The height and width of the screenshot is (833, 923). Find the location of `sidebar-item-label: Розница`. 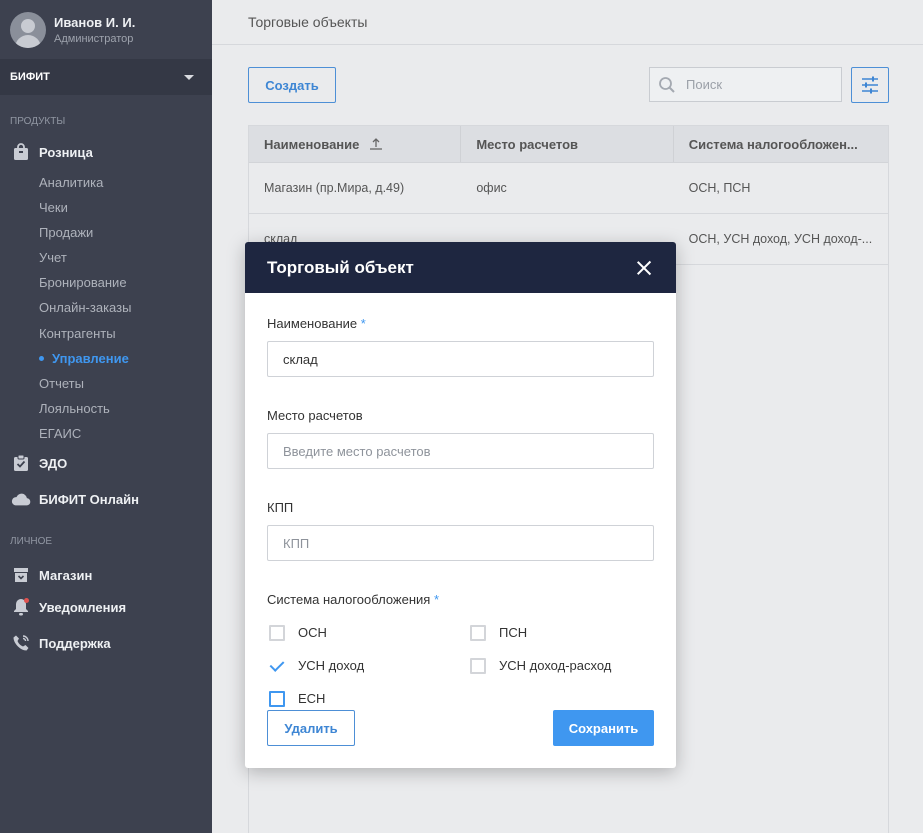

sidebar-item-label: Розница is located at coordinates (66, 152).